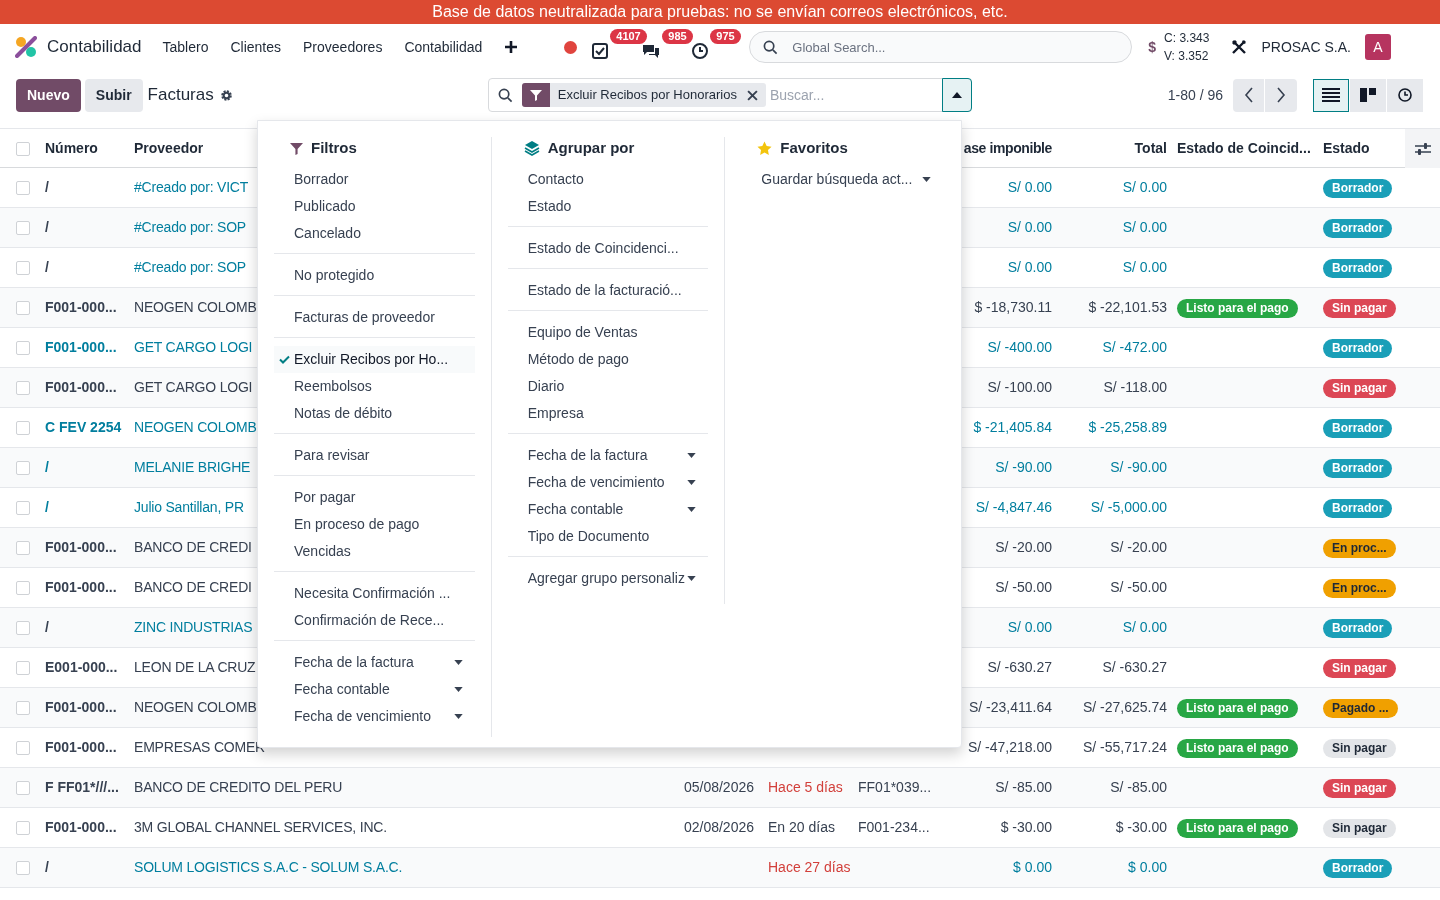  Describe the element at coordinates (1368, 95) in the screenshot. I see `kanban-view-button` at that location.